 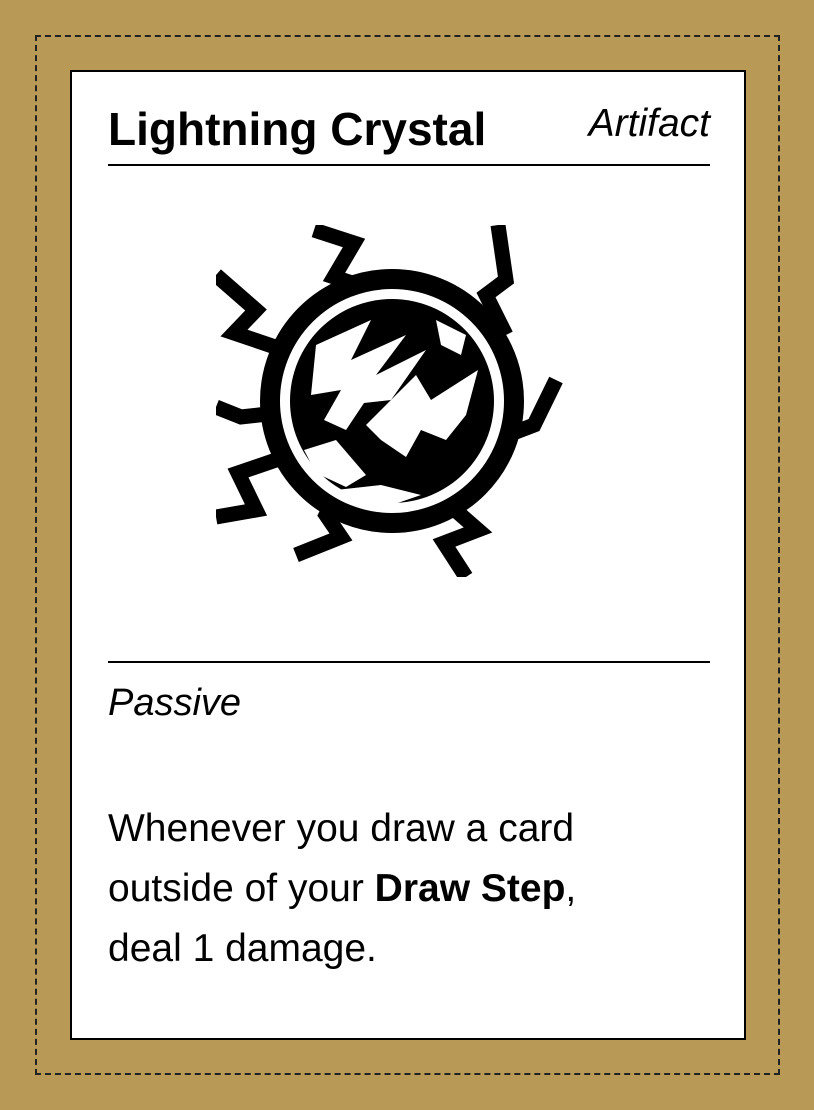 I want to click on ability-keyword: Passive, so click(x=175, y=703).